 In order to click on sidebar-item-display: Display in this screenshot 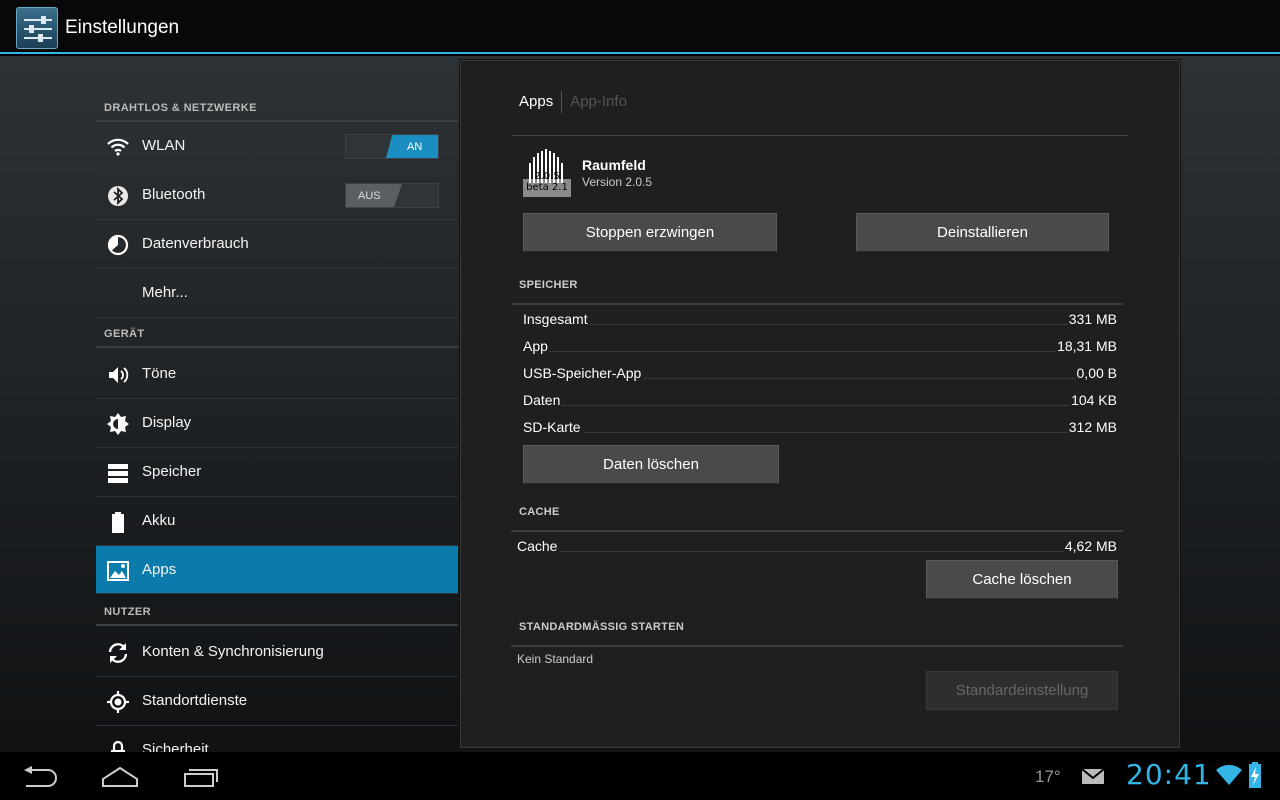, I will do `click(277, 423)`.